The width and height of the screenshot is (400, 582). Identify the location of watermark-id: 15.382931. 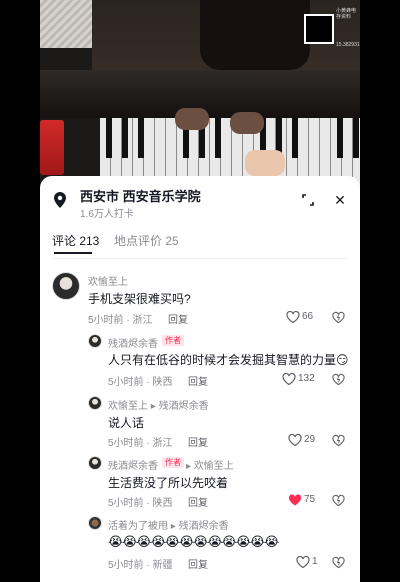
(348, 45).